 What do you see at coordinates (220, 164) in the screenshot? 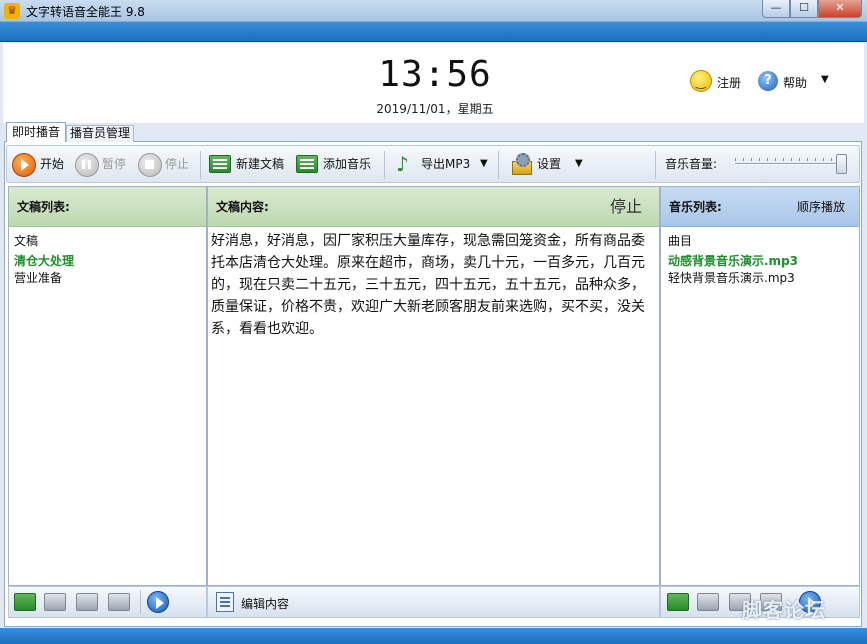
I see `new-document-icon` at bounding box center [220, 164].